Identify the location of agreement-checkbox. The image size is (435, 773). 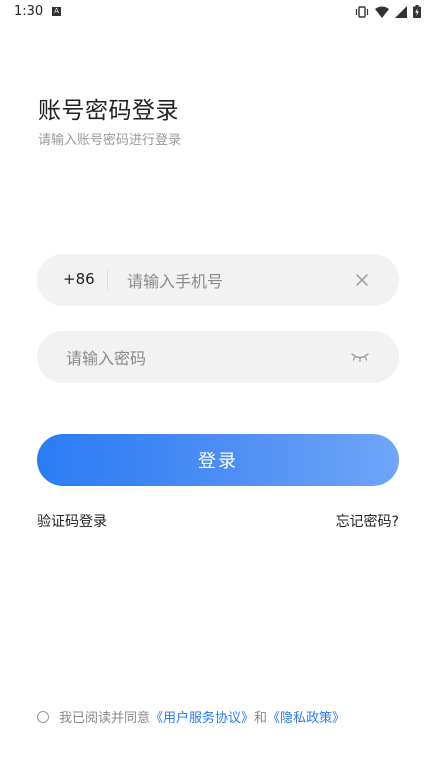
(43, 716).